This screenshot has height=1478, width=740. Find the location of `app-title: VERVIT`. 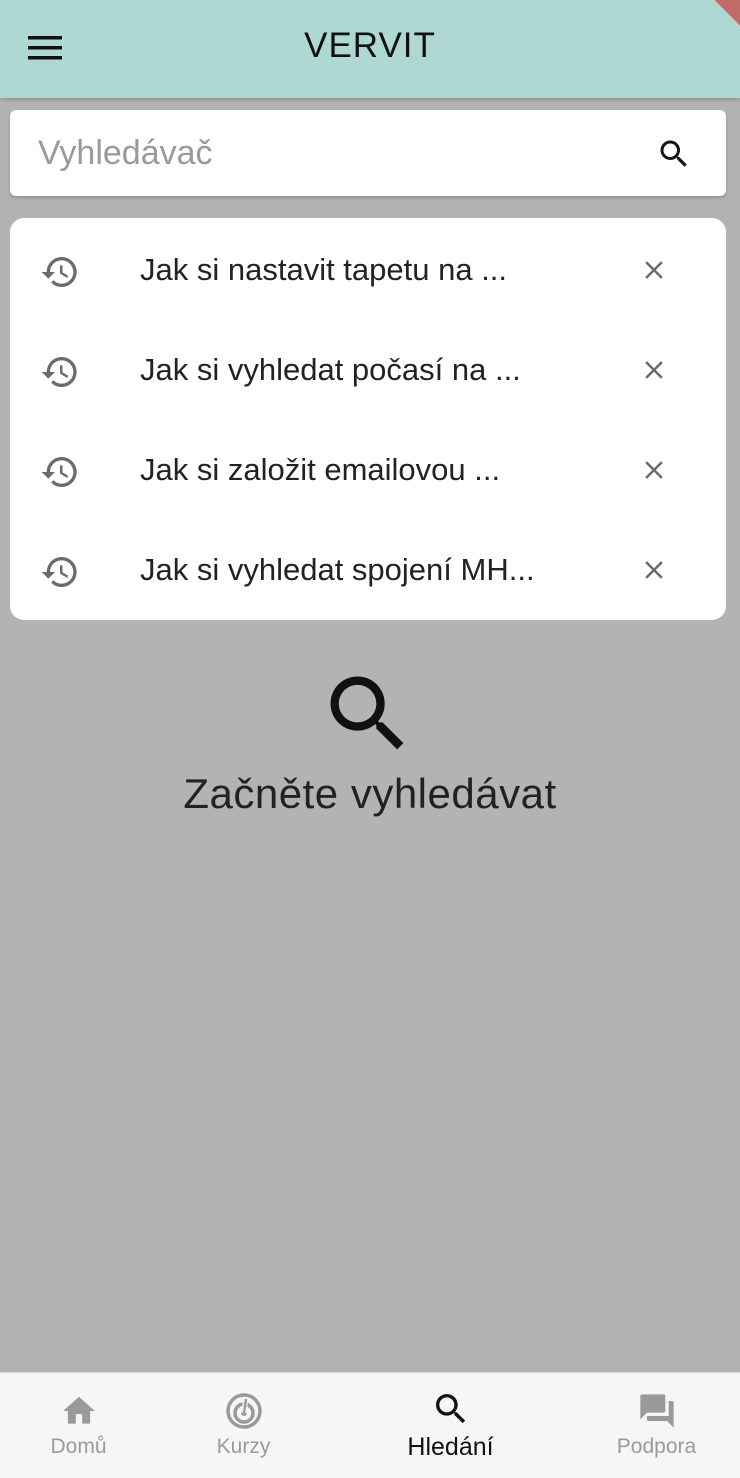

app-title: VERVIT is located at coordinates (370, 45).